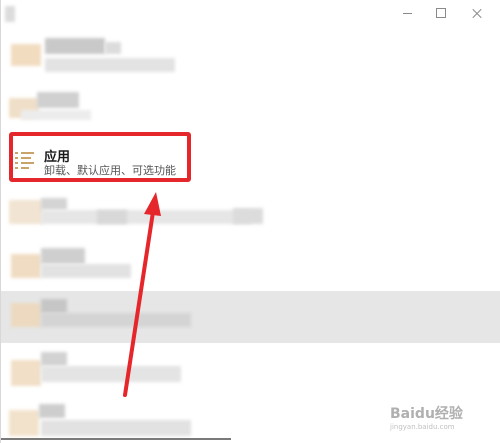 Image resolution: width=500 pixels, height=443 pixels. What do you see at coordinates (422, 427) in the screenshot?
I see `watermark-subtitle: jingyan.baidu.com` at bounding box center [422, 427].